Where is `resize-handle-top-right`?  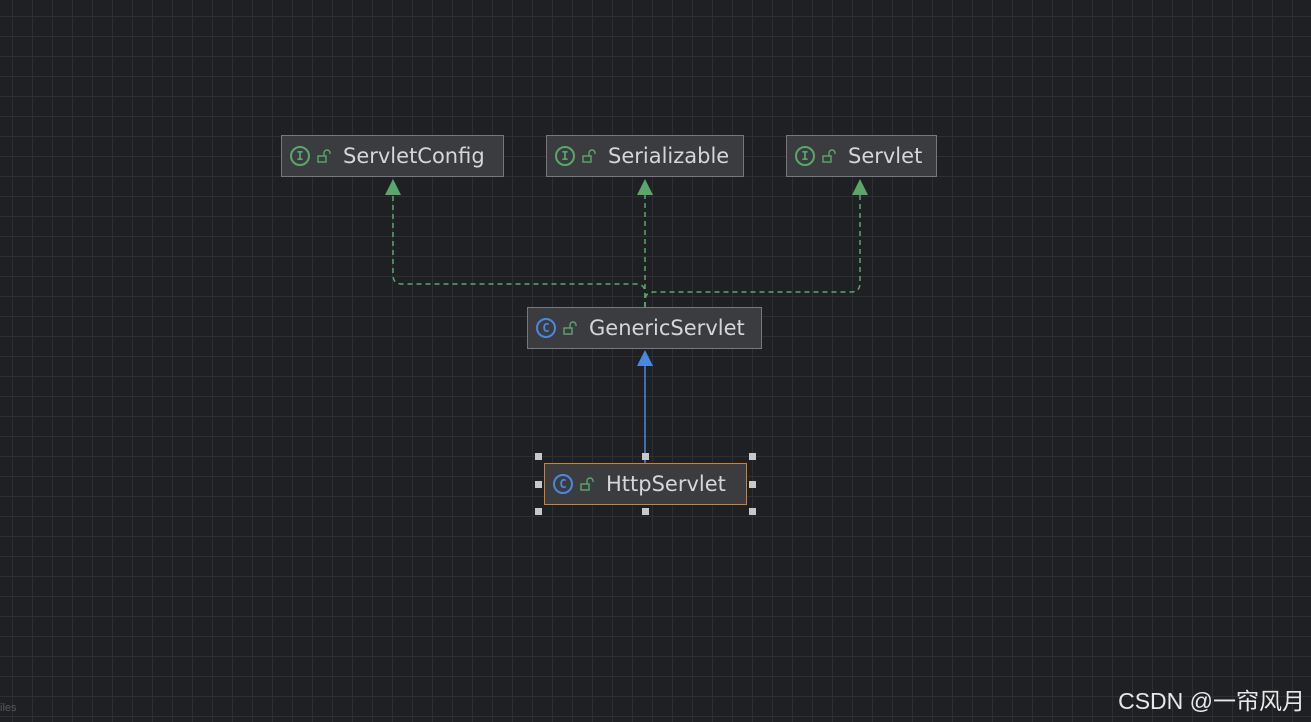
resize-handle-top-right is located at coordinates (752, 456).